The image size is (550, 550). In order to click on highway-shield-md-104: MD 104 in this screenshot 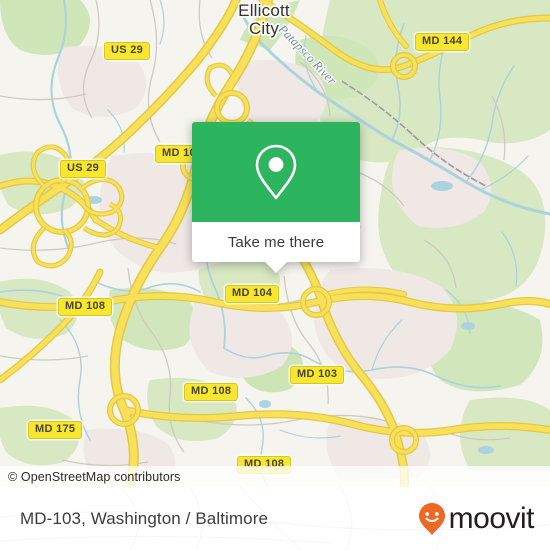, I will do `click(252, 294)`.